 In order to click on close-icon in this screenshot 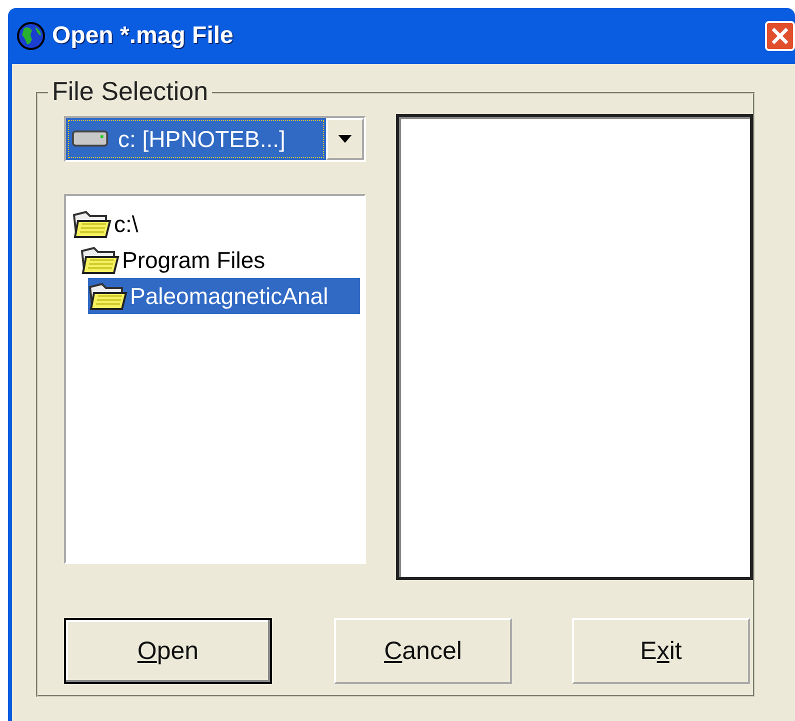, I will do `click(780, 36)`.